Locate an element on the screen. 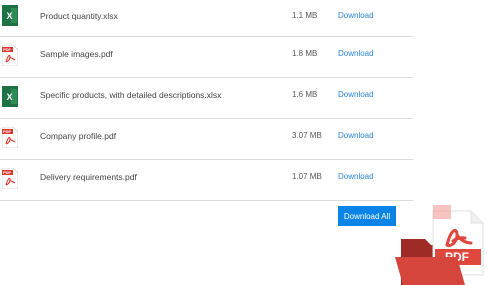 The image size is (487, 285). file-size: 1.1 MB is located at coordinates (305, 15).